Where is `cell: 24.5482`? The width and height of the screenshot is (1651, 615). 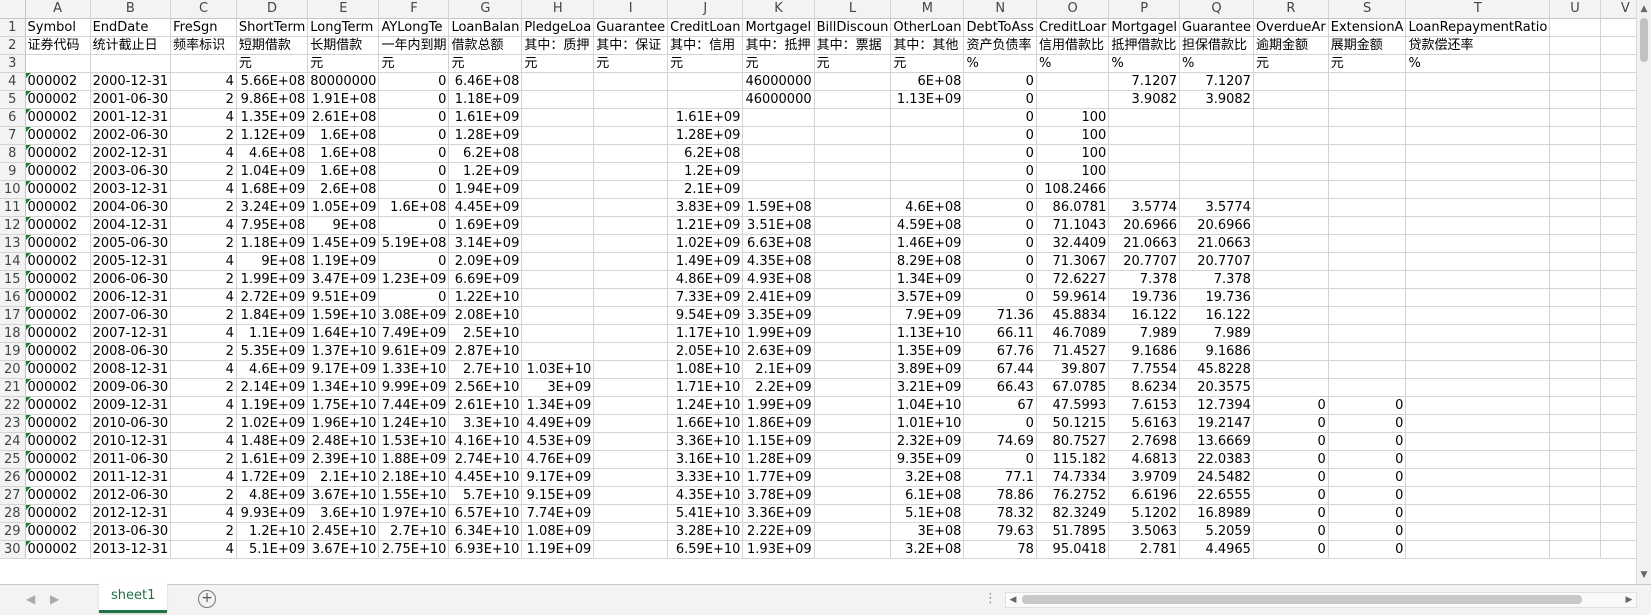
cell: 24.5482 is located at coordinates (1216, 477).